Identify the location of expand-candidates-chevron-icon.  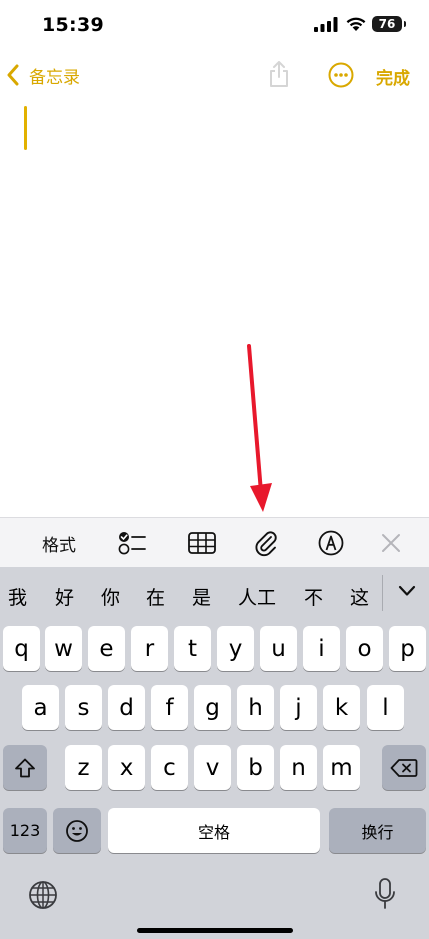
(407, 591).